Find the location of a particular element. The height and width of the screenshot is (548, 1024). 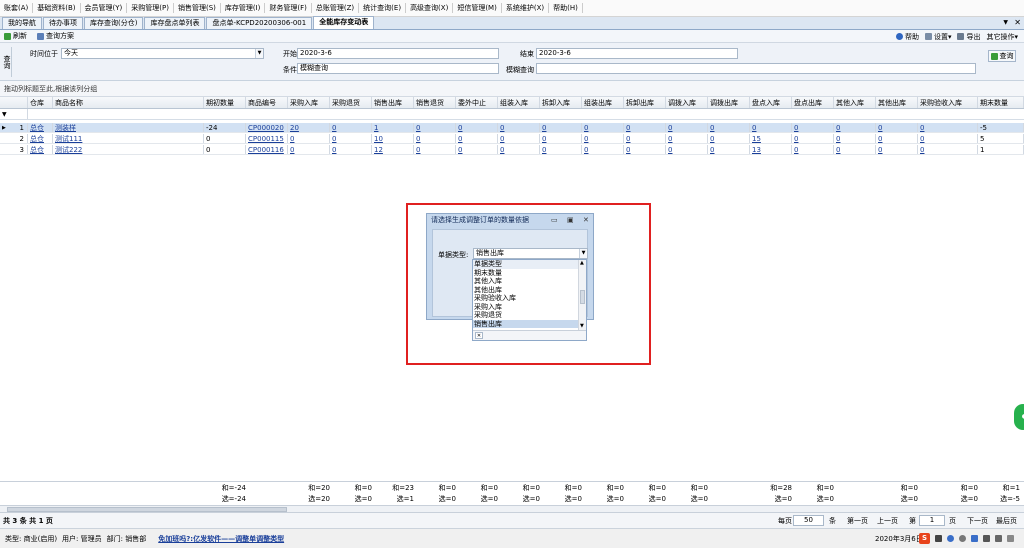

cell-value: 10 is located at coordinates (393, 138).